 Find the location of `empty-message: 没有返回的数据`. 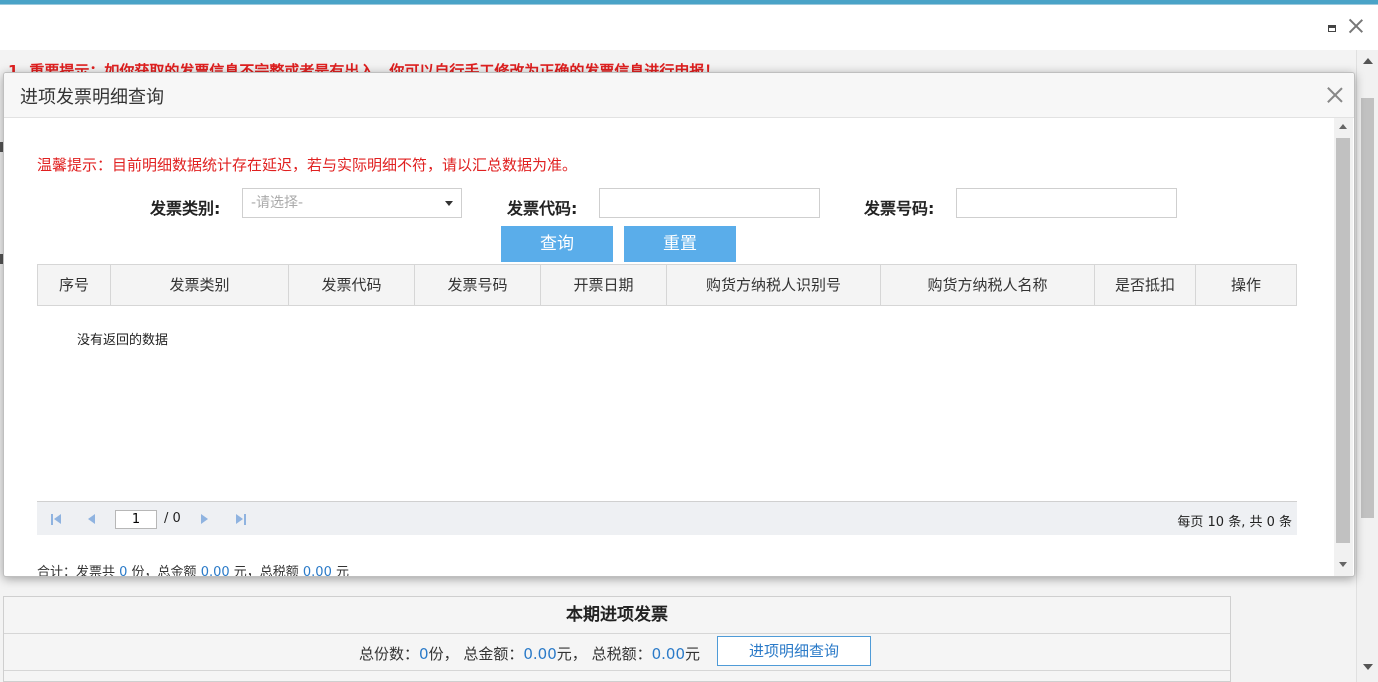

empty-message: 没有返回的数据 is located at coordinates (123, 340).